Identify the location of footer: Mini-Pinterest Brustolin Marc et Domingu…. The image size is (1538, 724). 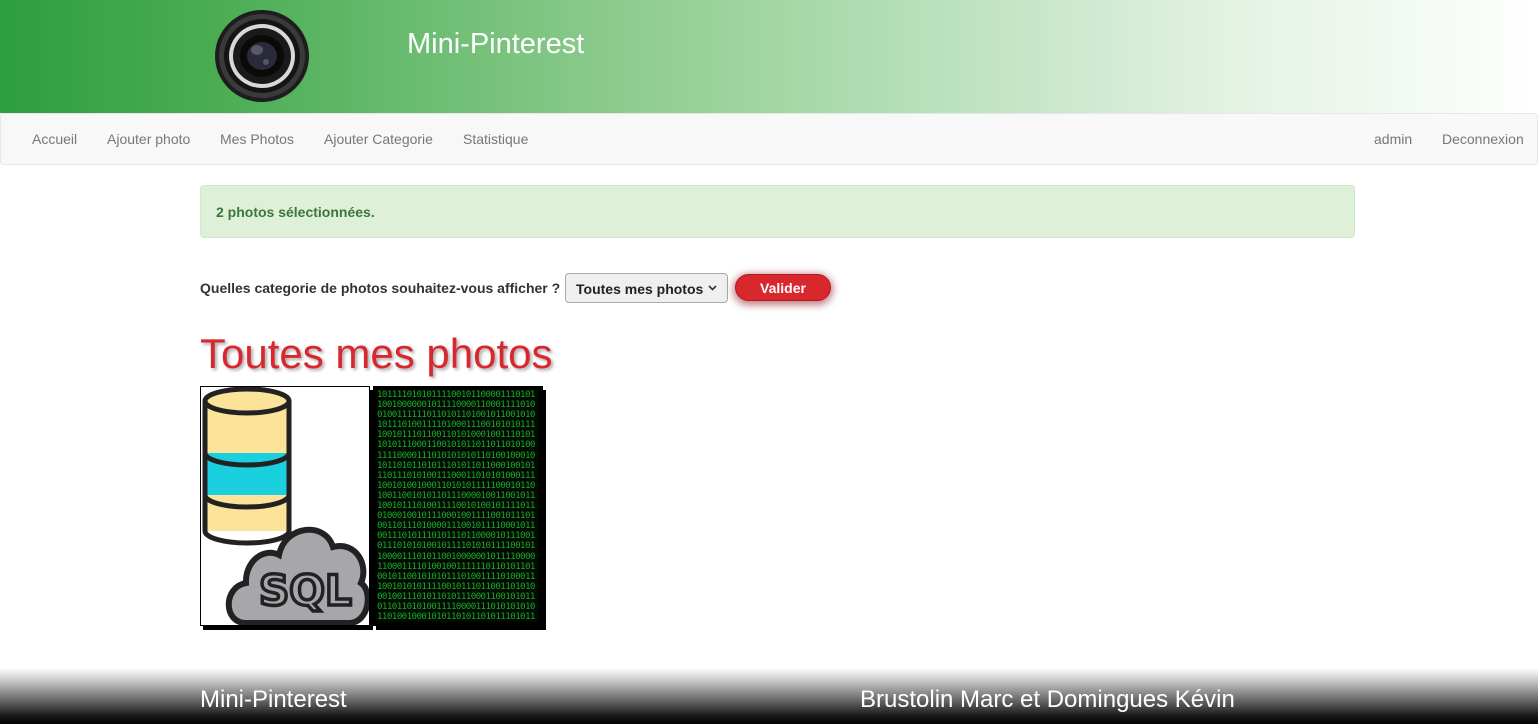
(769, 696).